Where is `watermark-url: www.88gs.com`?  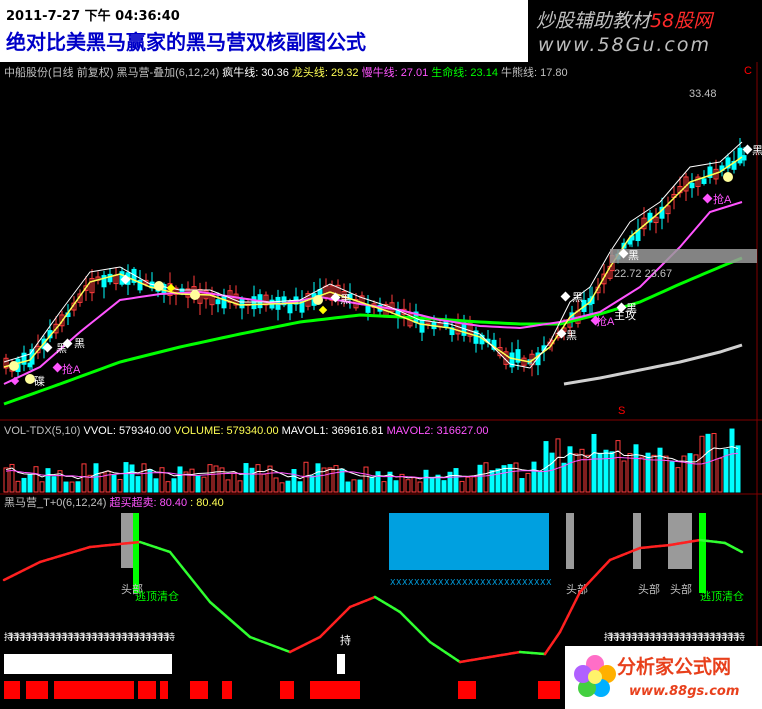
watermark-url: www.88gs.com is located at coordinates (684, 691).